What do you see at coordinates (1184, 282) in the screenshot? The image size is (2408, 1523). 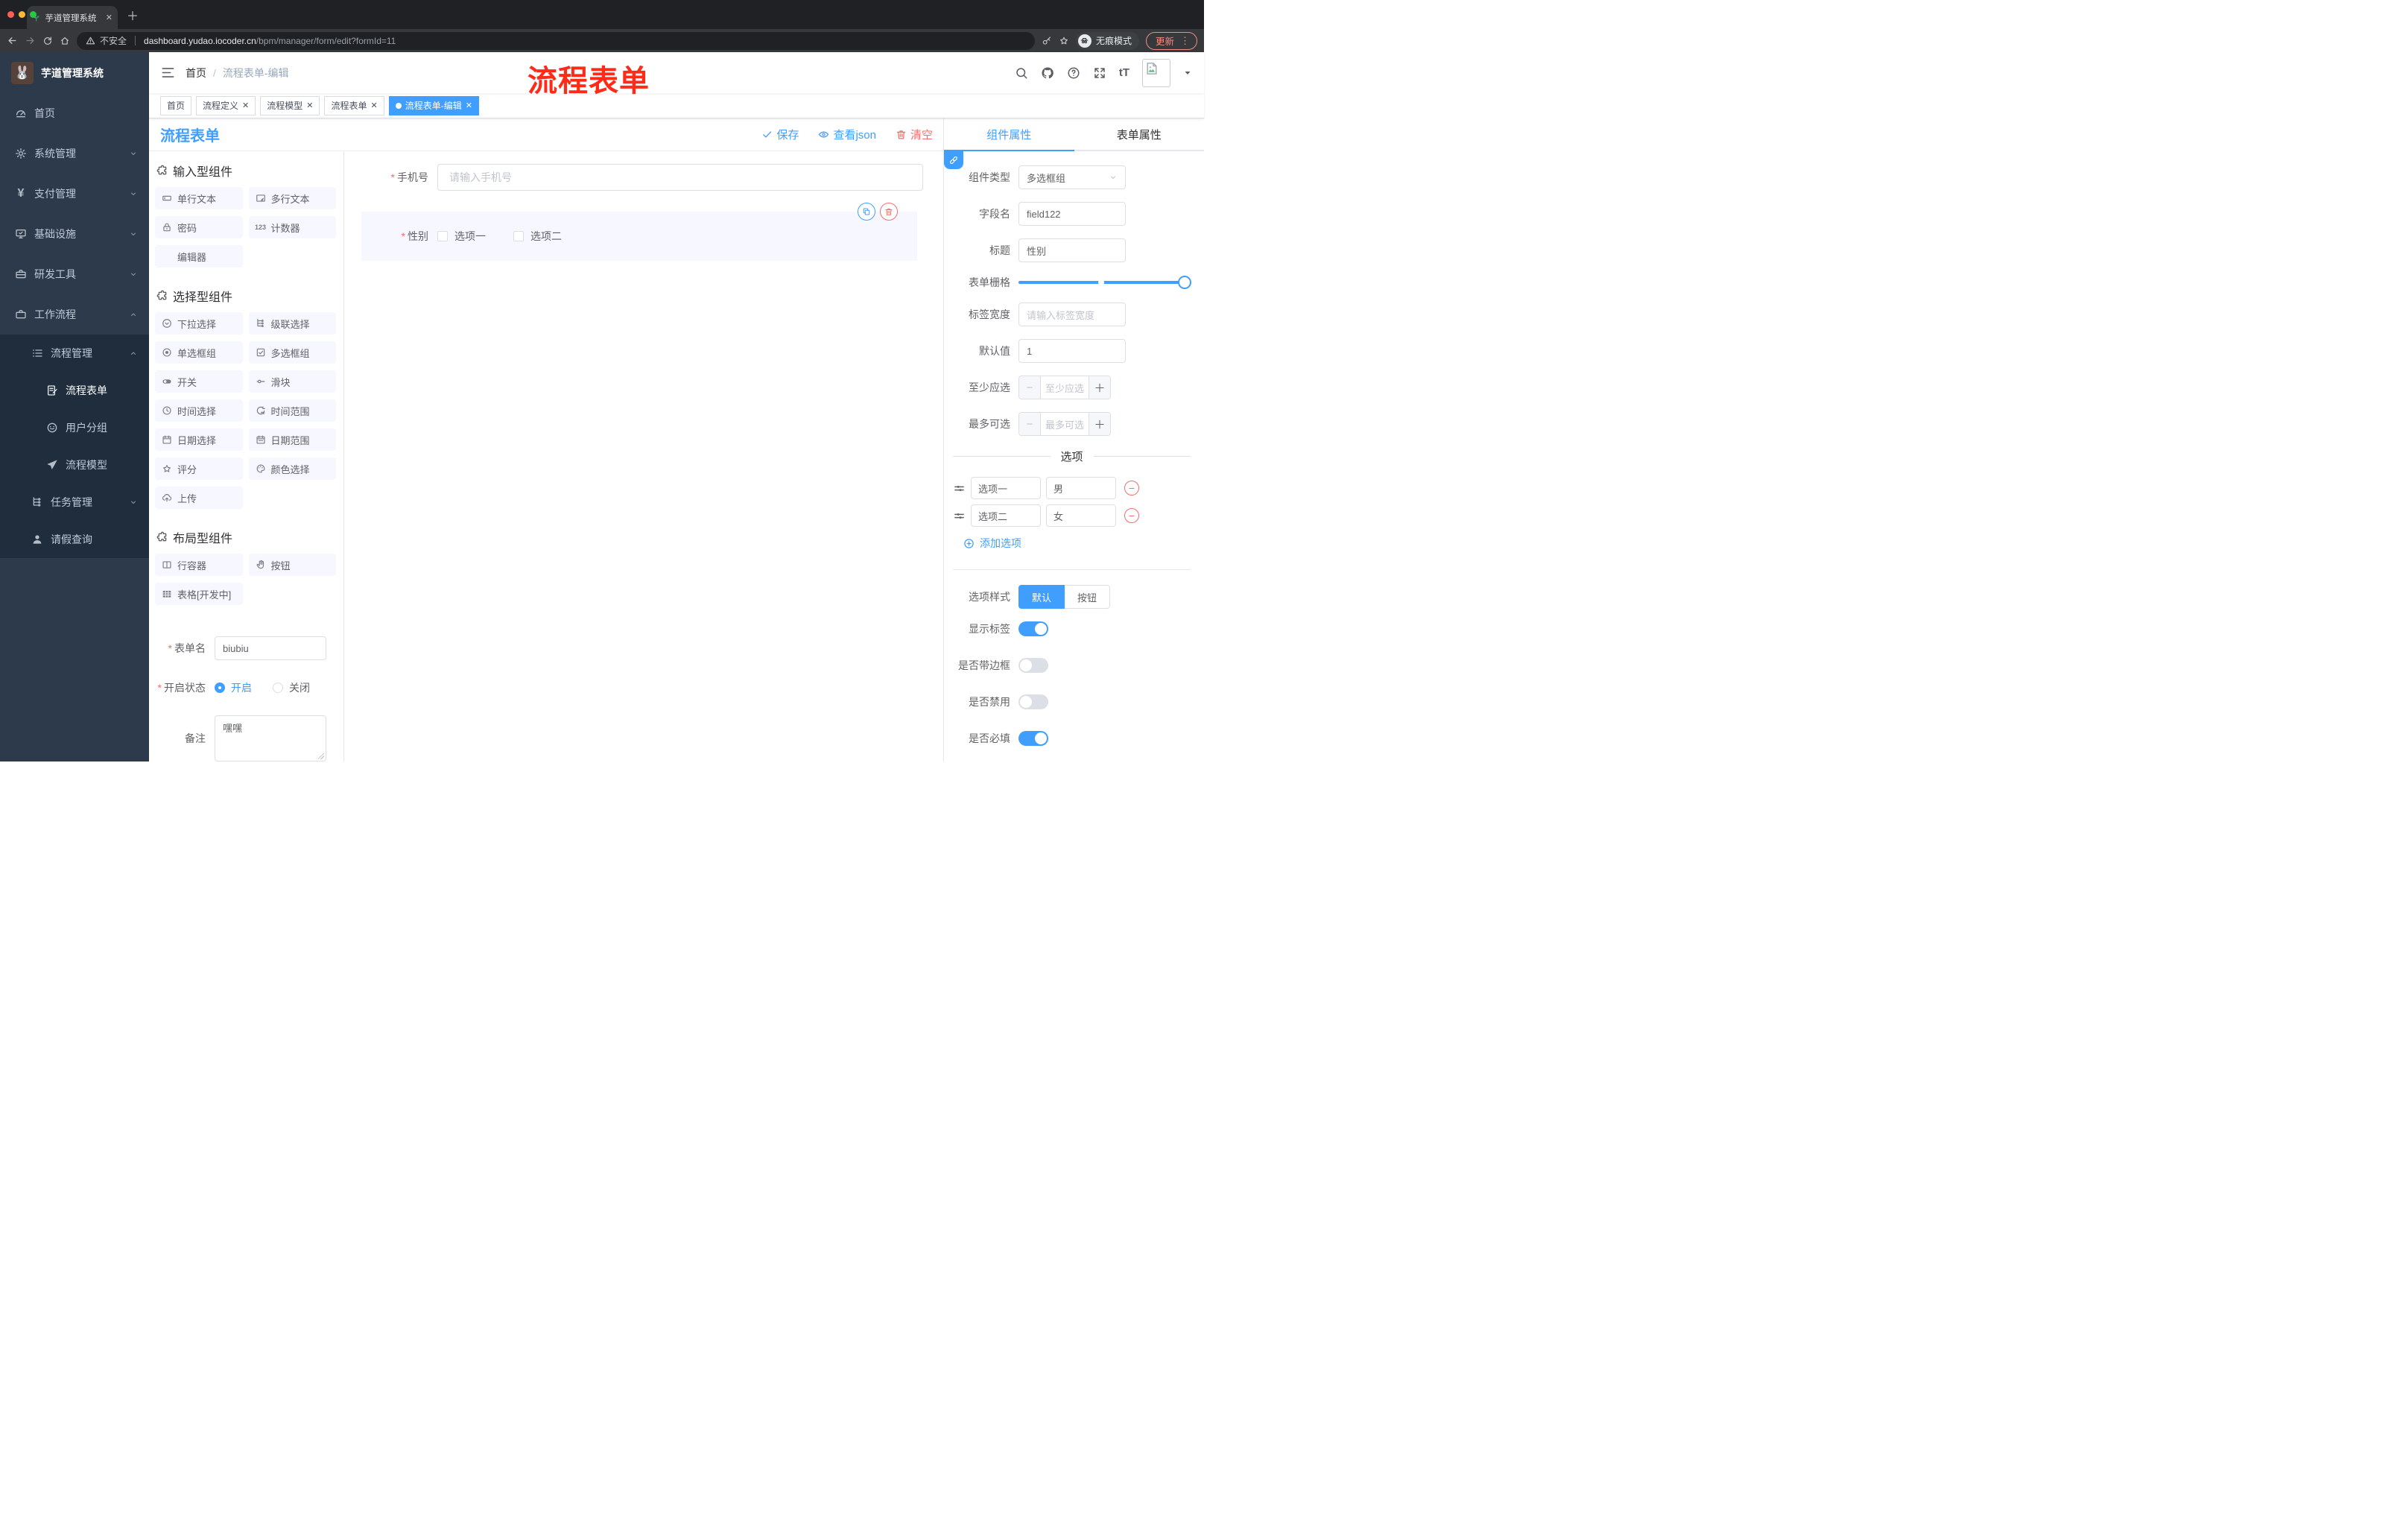 I see `slider-handle` at bounding box center [1184, 282].